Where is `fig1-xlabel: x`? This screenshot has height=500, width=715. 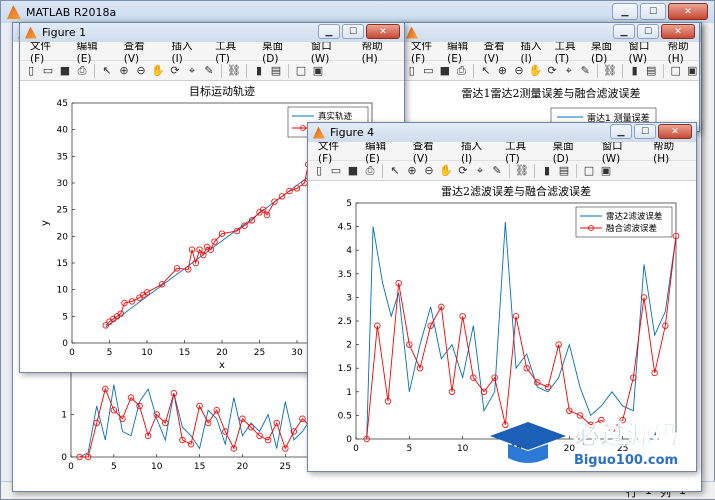
fig1-xlabel: x is located at coordinates (222, 365).